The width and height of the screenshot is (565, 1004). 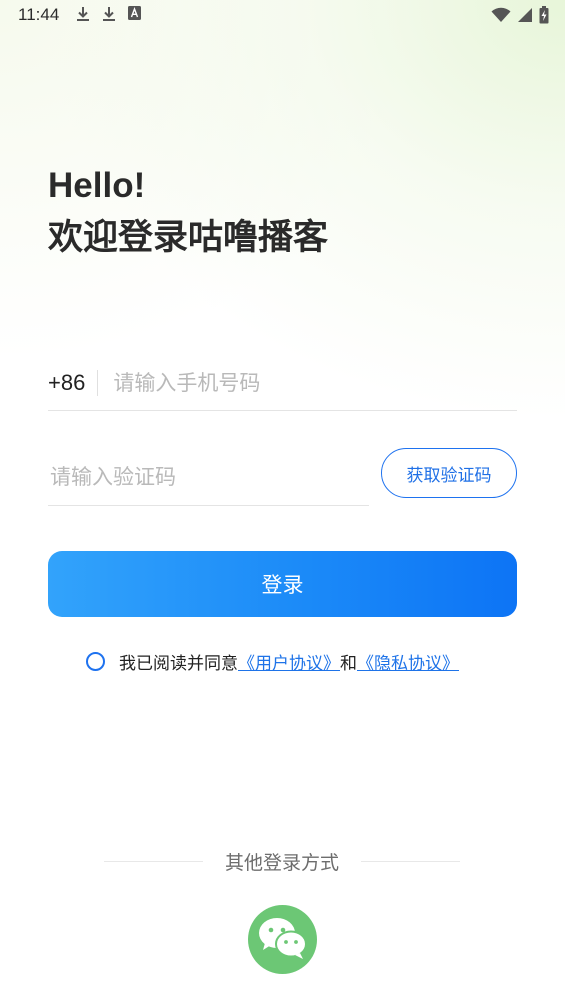 What do you see at coordinates (525, 17) in the screenshot?
I see `cellular-signal-icon` at bounding box center [525, 17].